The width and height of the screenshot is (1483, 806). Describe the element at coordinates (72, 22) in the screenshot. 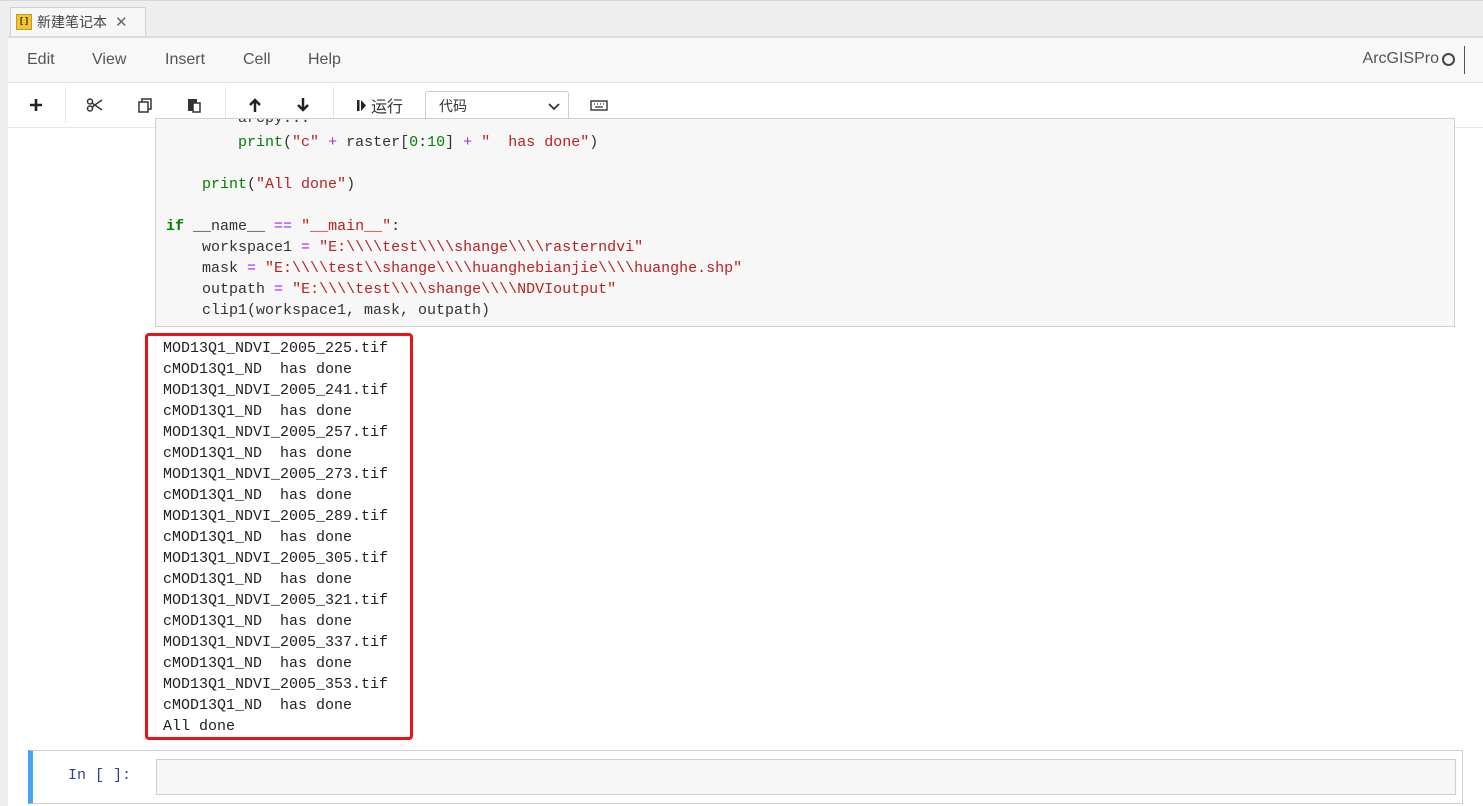

I see `notebook-tab-title: 新建笔记本` at that location.